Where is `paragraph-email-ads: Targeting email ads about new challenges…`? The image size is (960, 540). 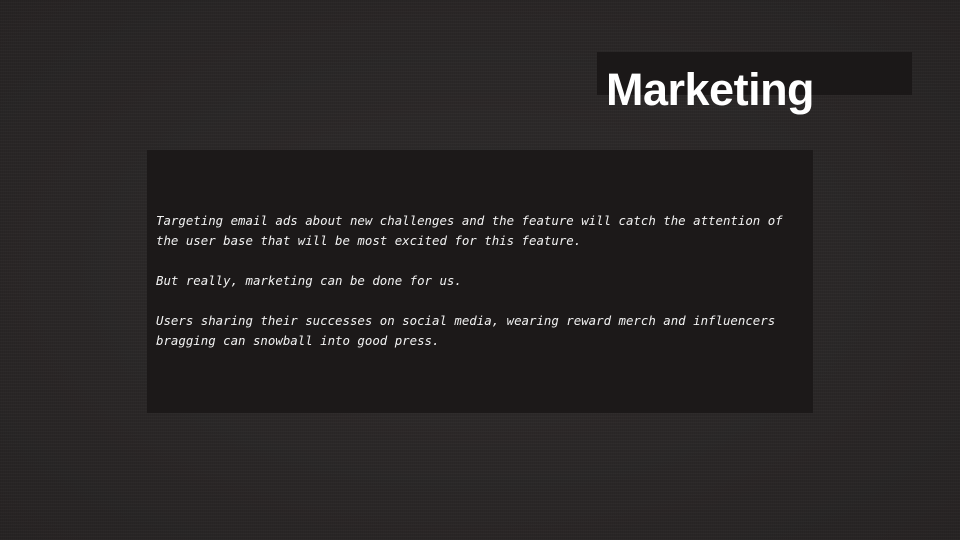 paragraph-email-ads: Targeting email ads about new challenges… is located at coordinates (469, 230).